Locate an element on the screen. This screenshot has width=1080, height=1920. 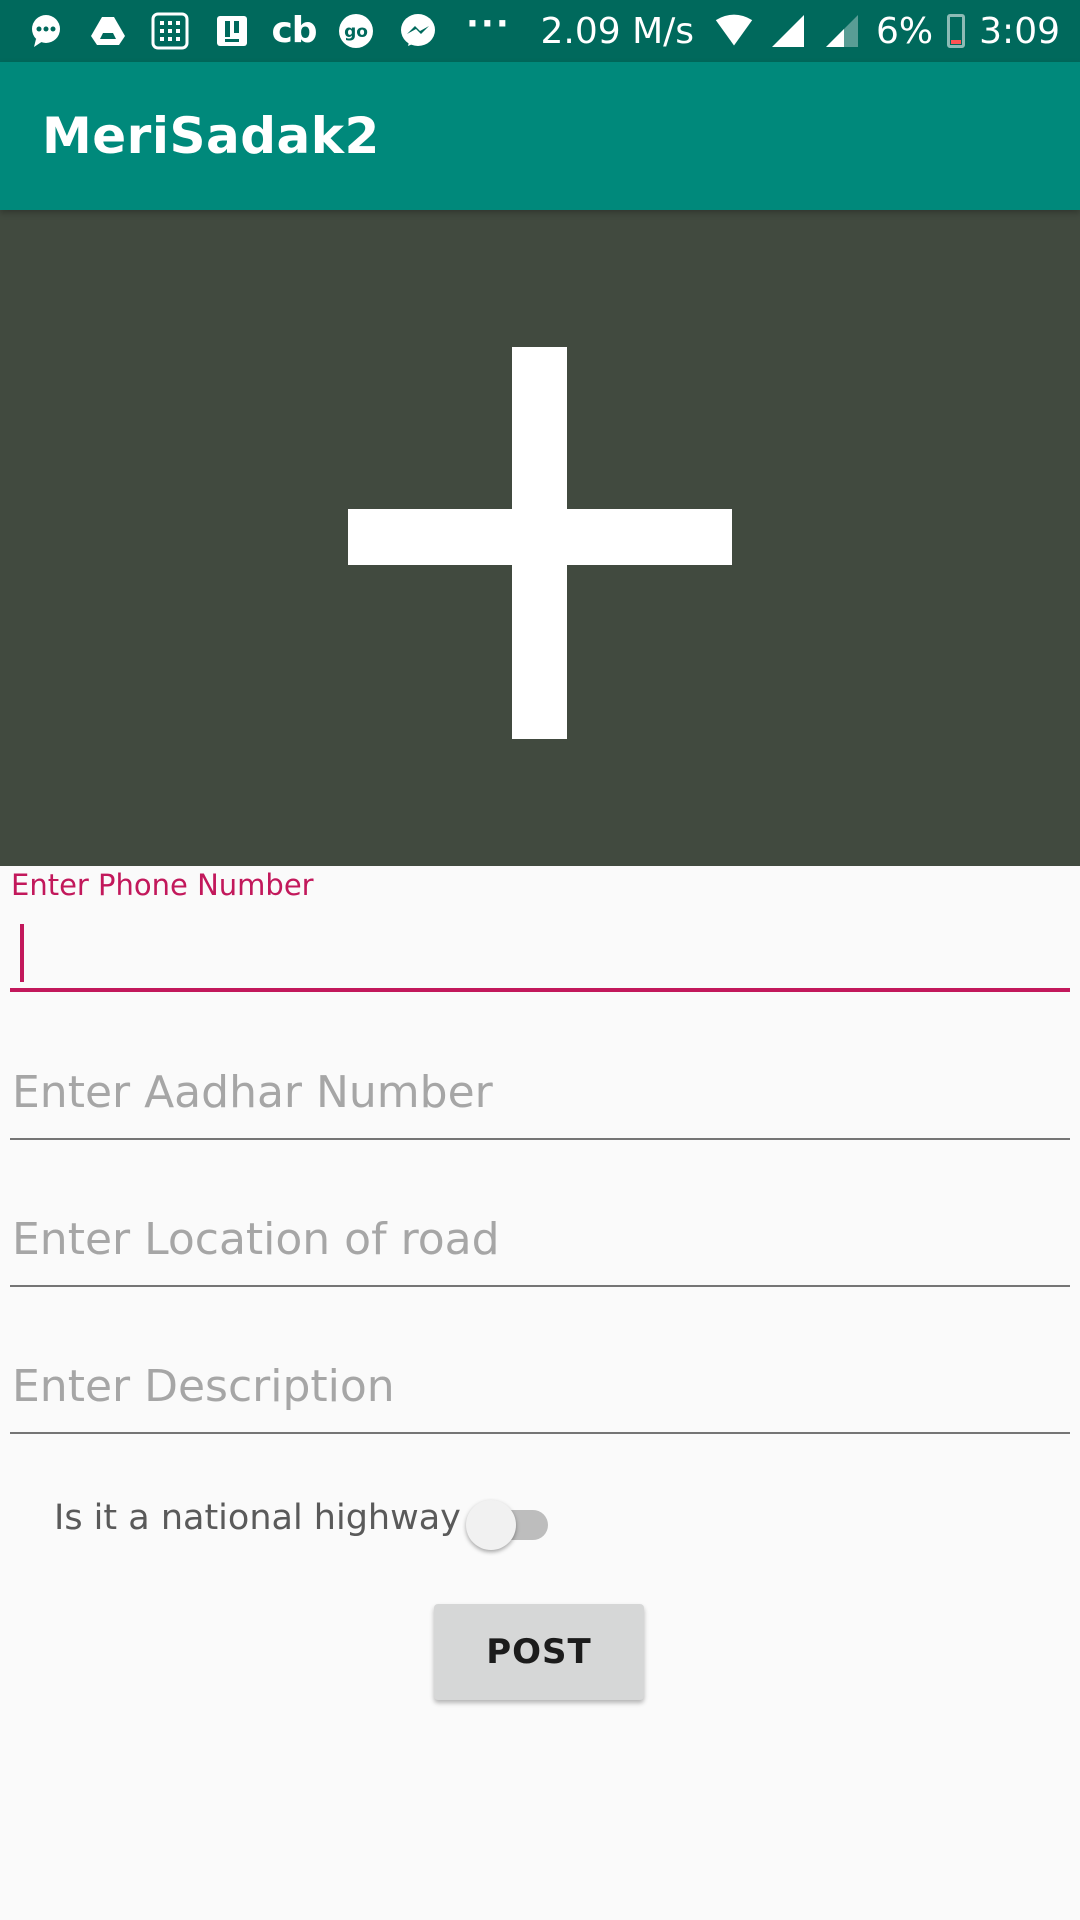
status-bar-notifications: cb go ··· is located at coordinates (268, 29).